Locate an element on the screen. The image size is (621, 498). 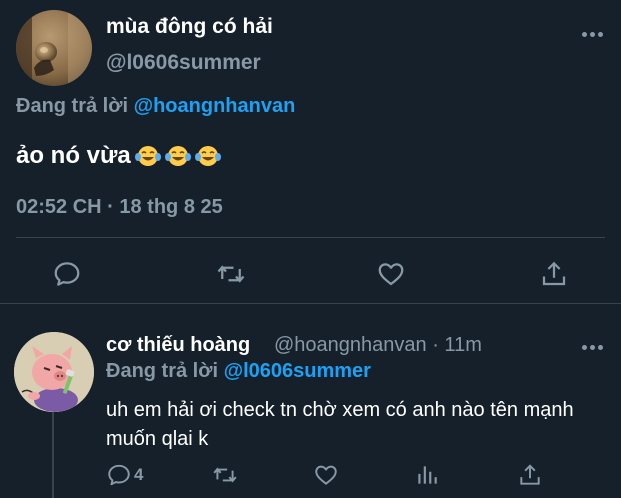
avatar-door-knob-image is located at coordinates (54, 48).